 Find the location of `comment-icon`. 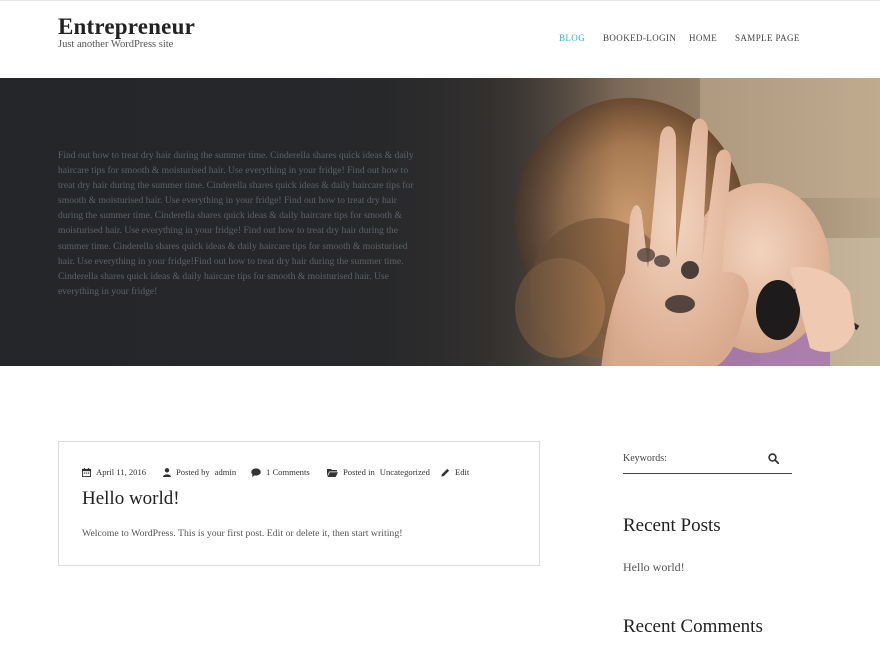

comment-icon is located at coordinates (256, 472).